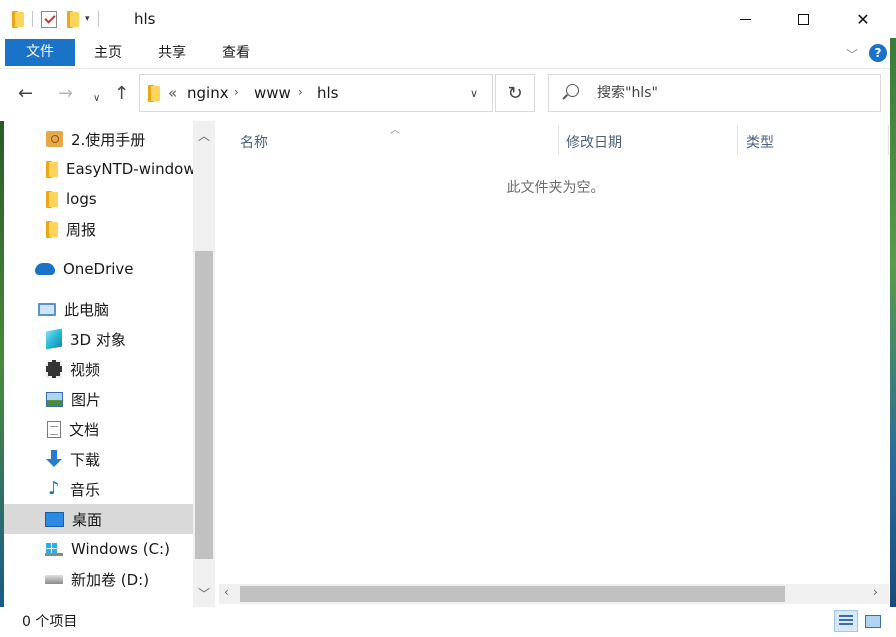 The height and width of the screenshot is (637, 896). I want to click on sidebar-item-videos: 视频, so click(96, 369).